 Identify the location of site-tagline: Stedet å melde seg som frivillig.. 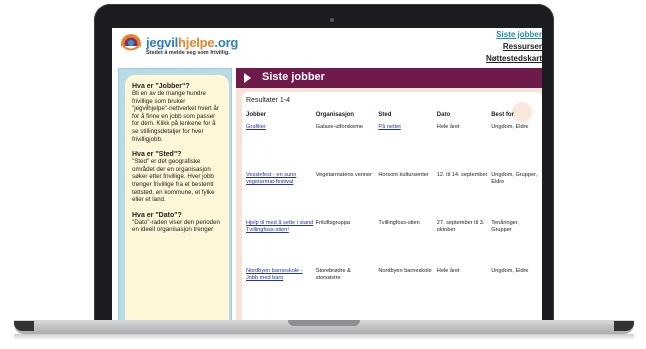
(188, 53).